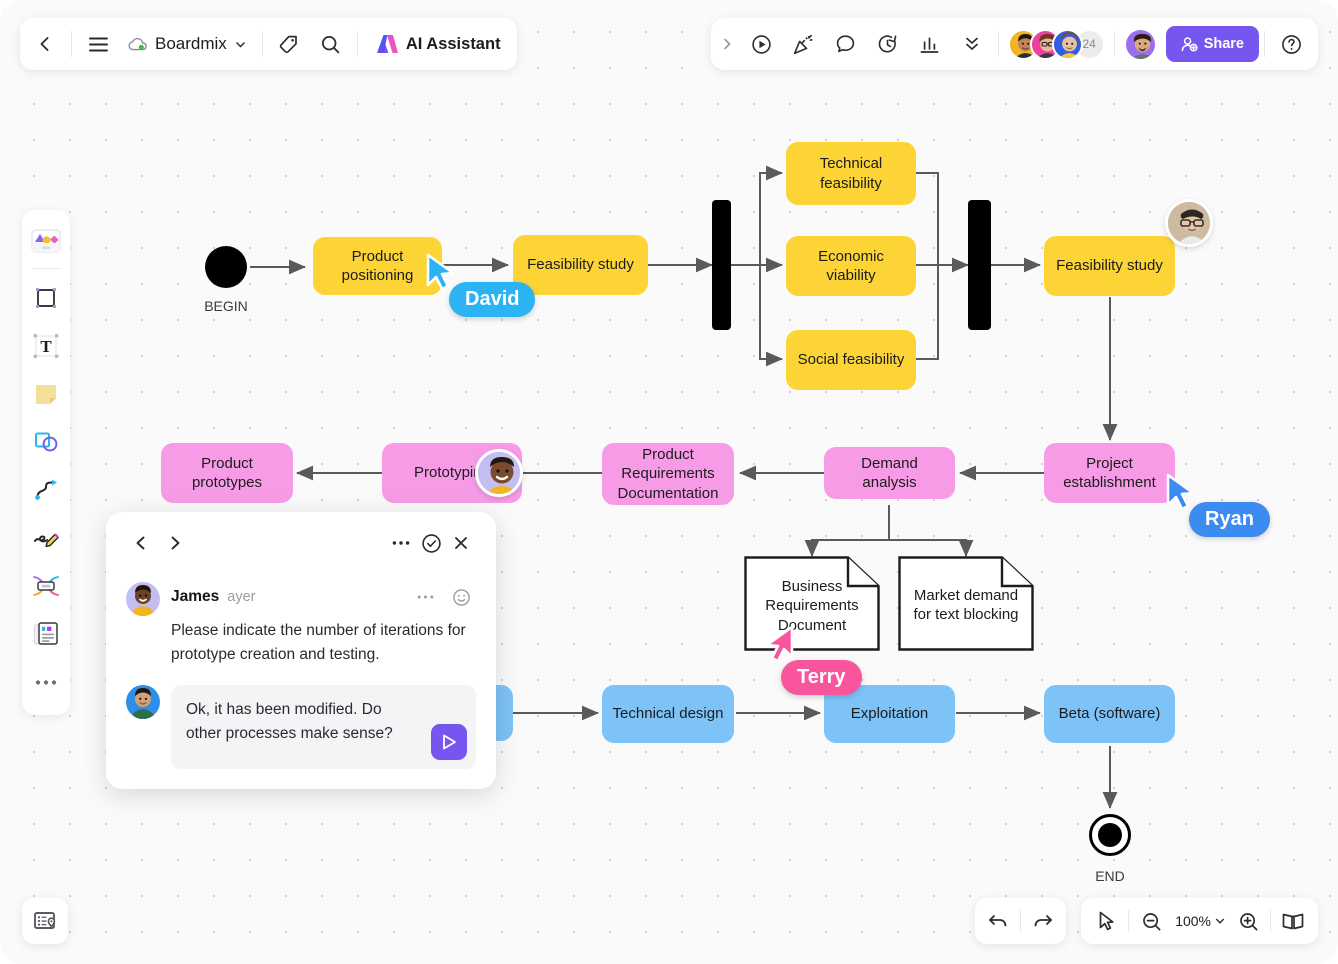  I want to click on ai-logo-icon, so click(387, 44).